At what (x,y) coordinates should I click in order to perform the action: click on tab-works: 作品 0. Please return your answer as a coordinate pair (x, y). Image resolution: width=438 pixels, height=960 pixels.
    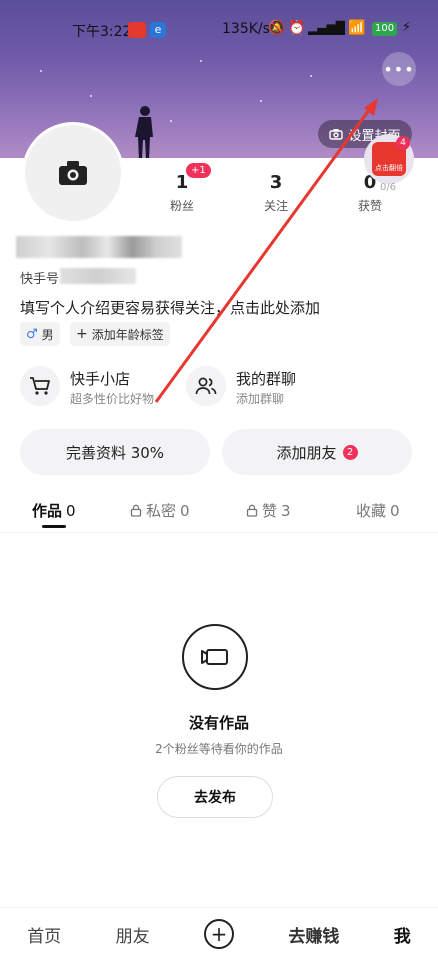
    Looking at the image, I should click on (54, 510).